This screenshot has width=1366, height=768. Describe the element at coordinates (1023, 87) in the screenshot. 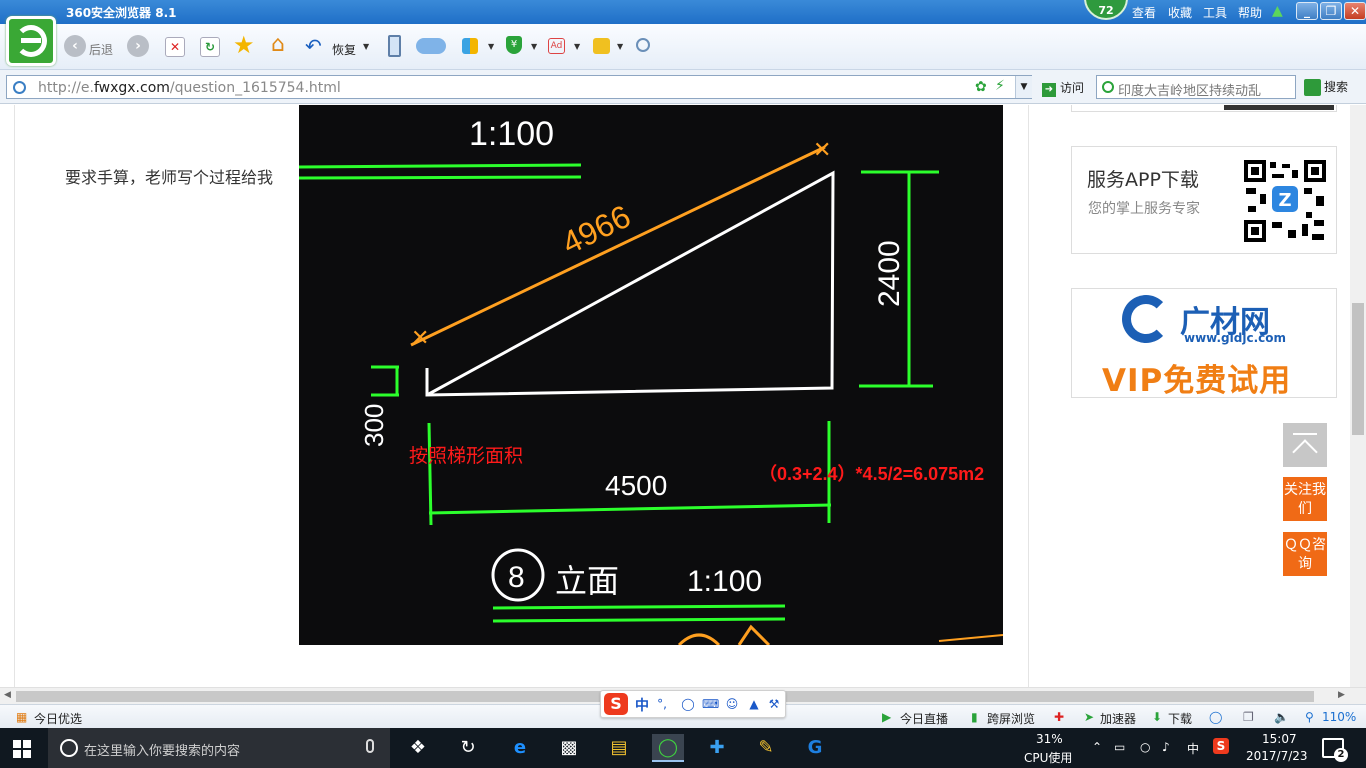

I see `history-dropdown-icon: ▼` at that location.